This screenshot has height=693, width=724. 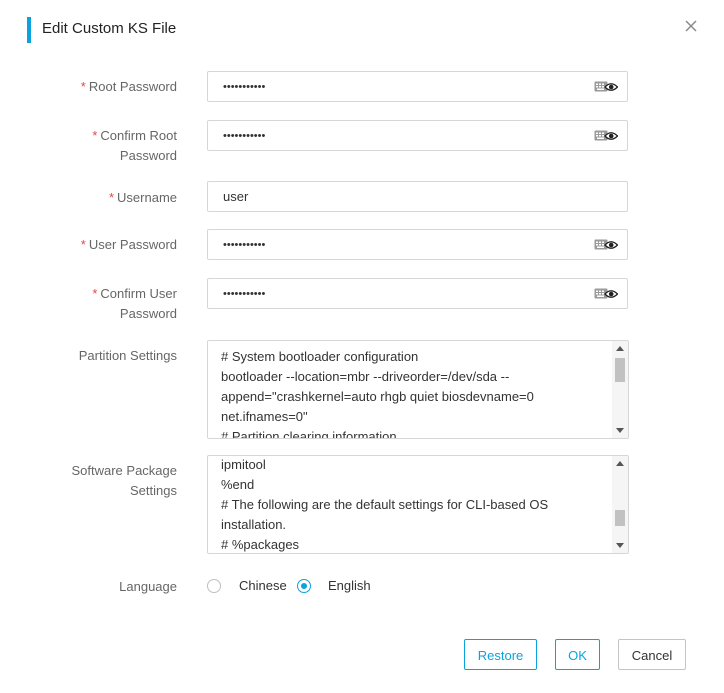 I want to click on username-label: * Username, so click(x=142, y=197).